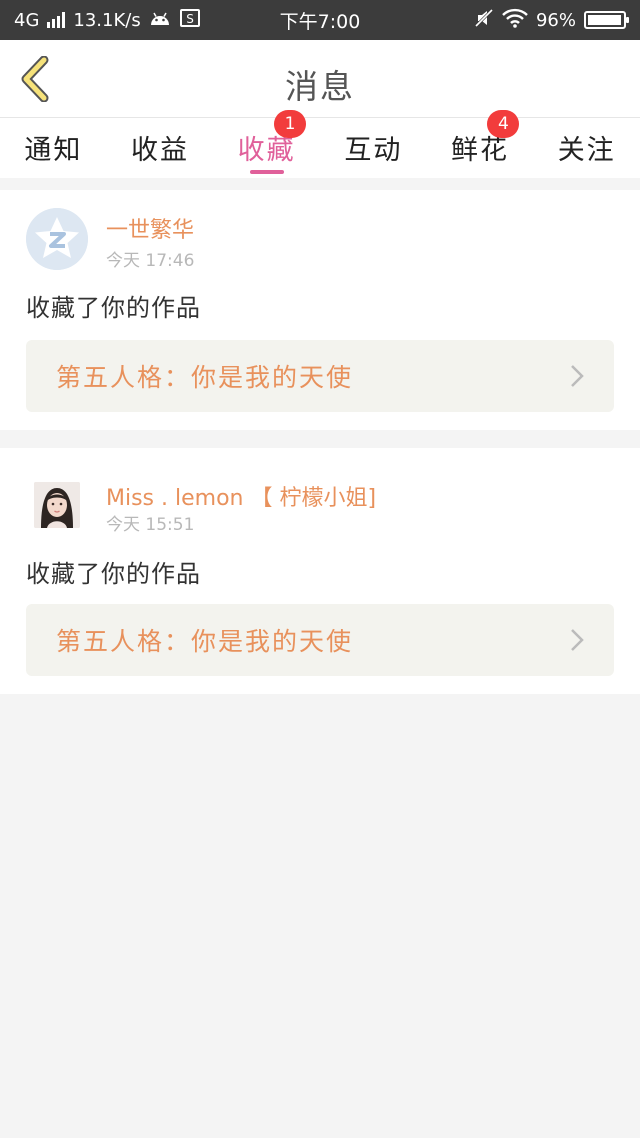  I want to click on page-title: 消息, so click(320, 86).